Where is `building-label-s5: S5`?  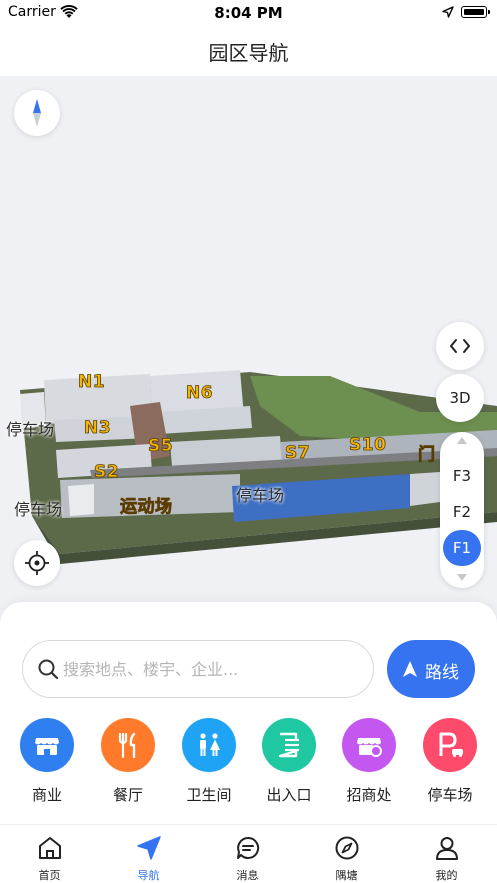
building-label-s5: S5 is located at coordinates (160, 446).